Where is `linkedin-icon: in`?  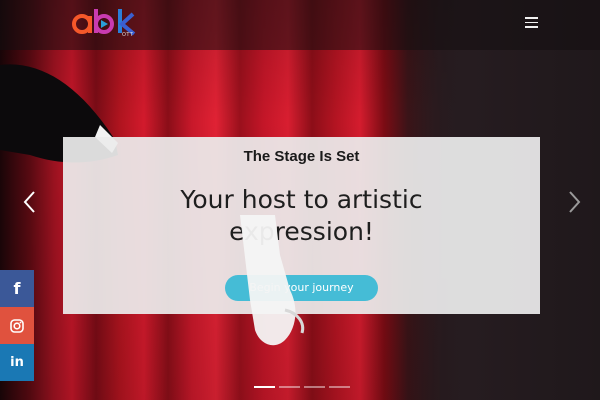 linkedin-icon: in is located at coordinates (17, 362).